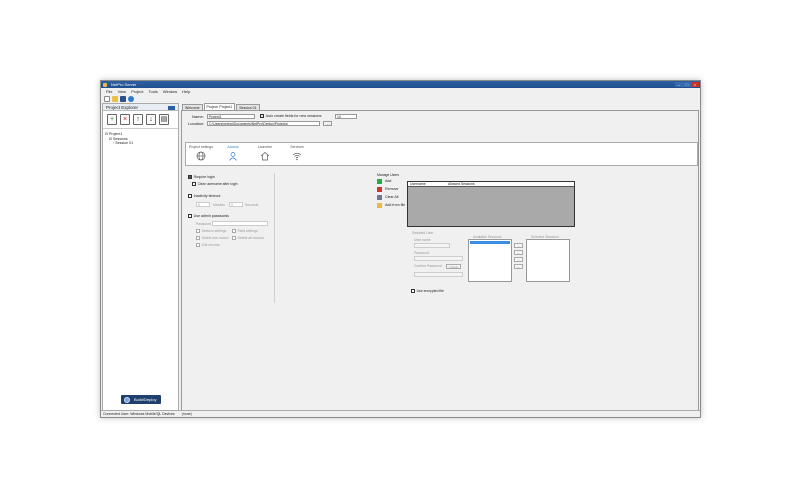 The width and height of the screenshot is (800, 500). I want to click on build-deploy-button: Build/Deploy, so click(141, 399).